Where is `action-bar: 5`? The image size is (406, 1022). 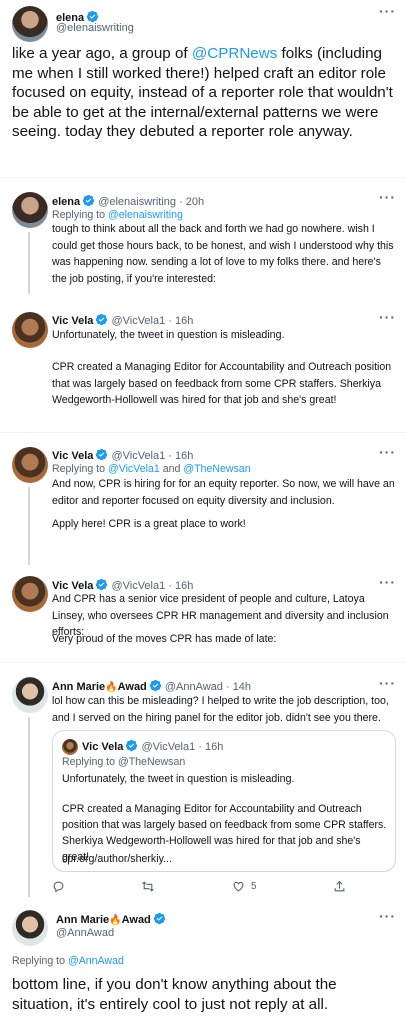
action-bar: 5 is located at coordinates (199, 886).